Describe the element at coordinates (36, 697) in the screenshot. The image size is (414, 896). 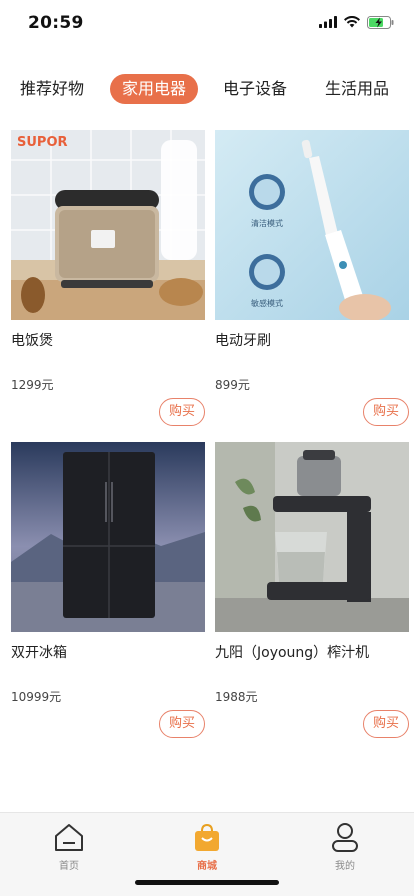
I see `product-price: 10999元` at that location.